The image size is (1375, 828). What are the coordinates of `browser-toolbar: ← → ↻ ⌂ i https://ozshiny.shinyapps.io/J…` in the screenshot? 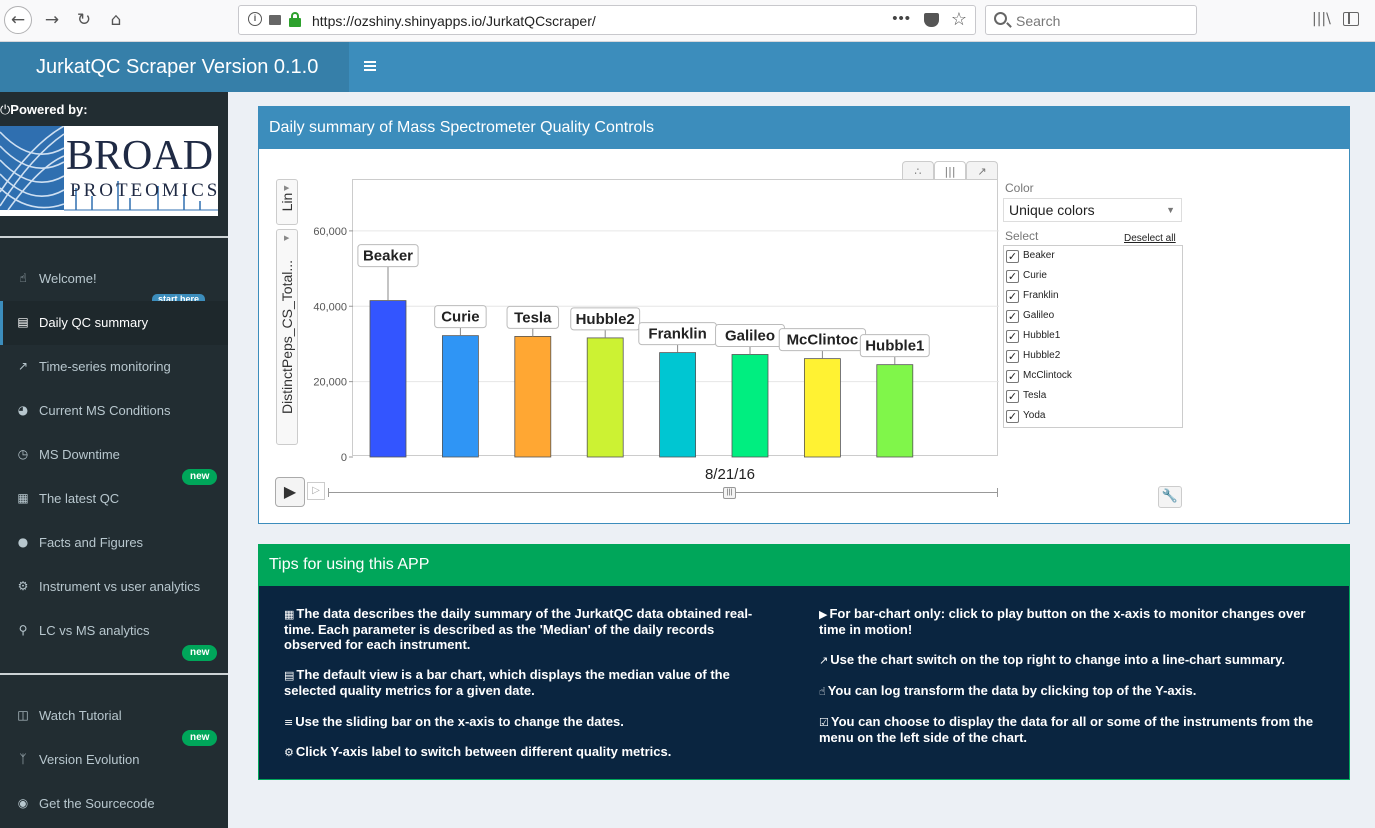 It's located at (687, 21).